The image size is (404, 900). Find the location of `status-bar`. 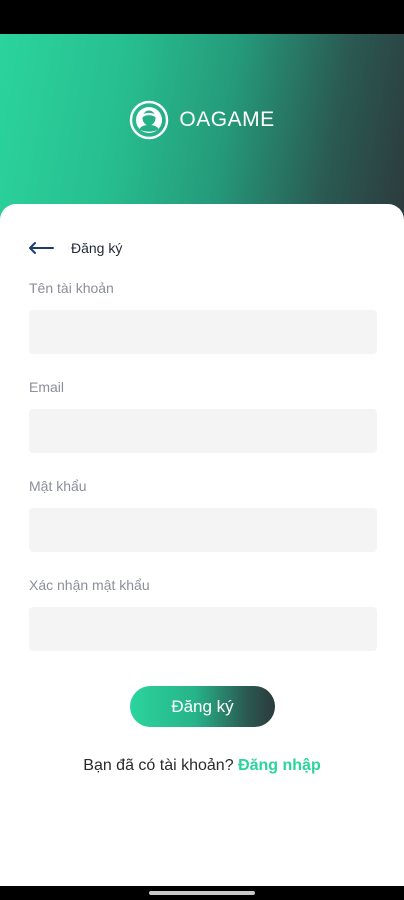

status-bar is located at coordinates (202, 17).